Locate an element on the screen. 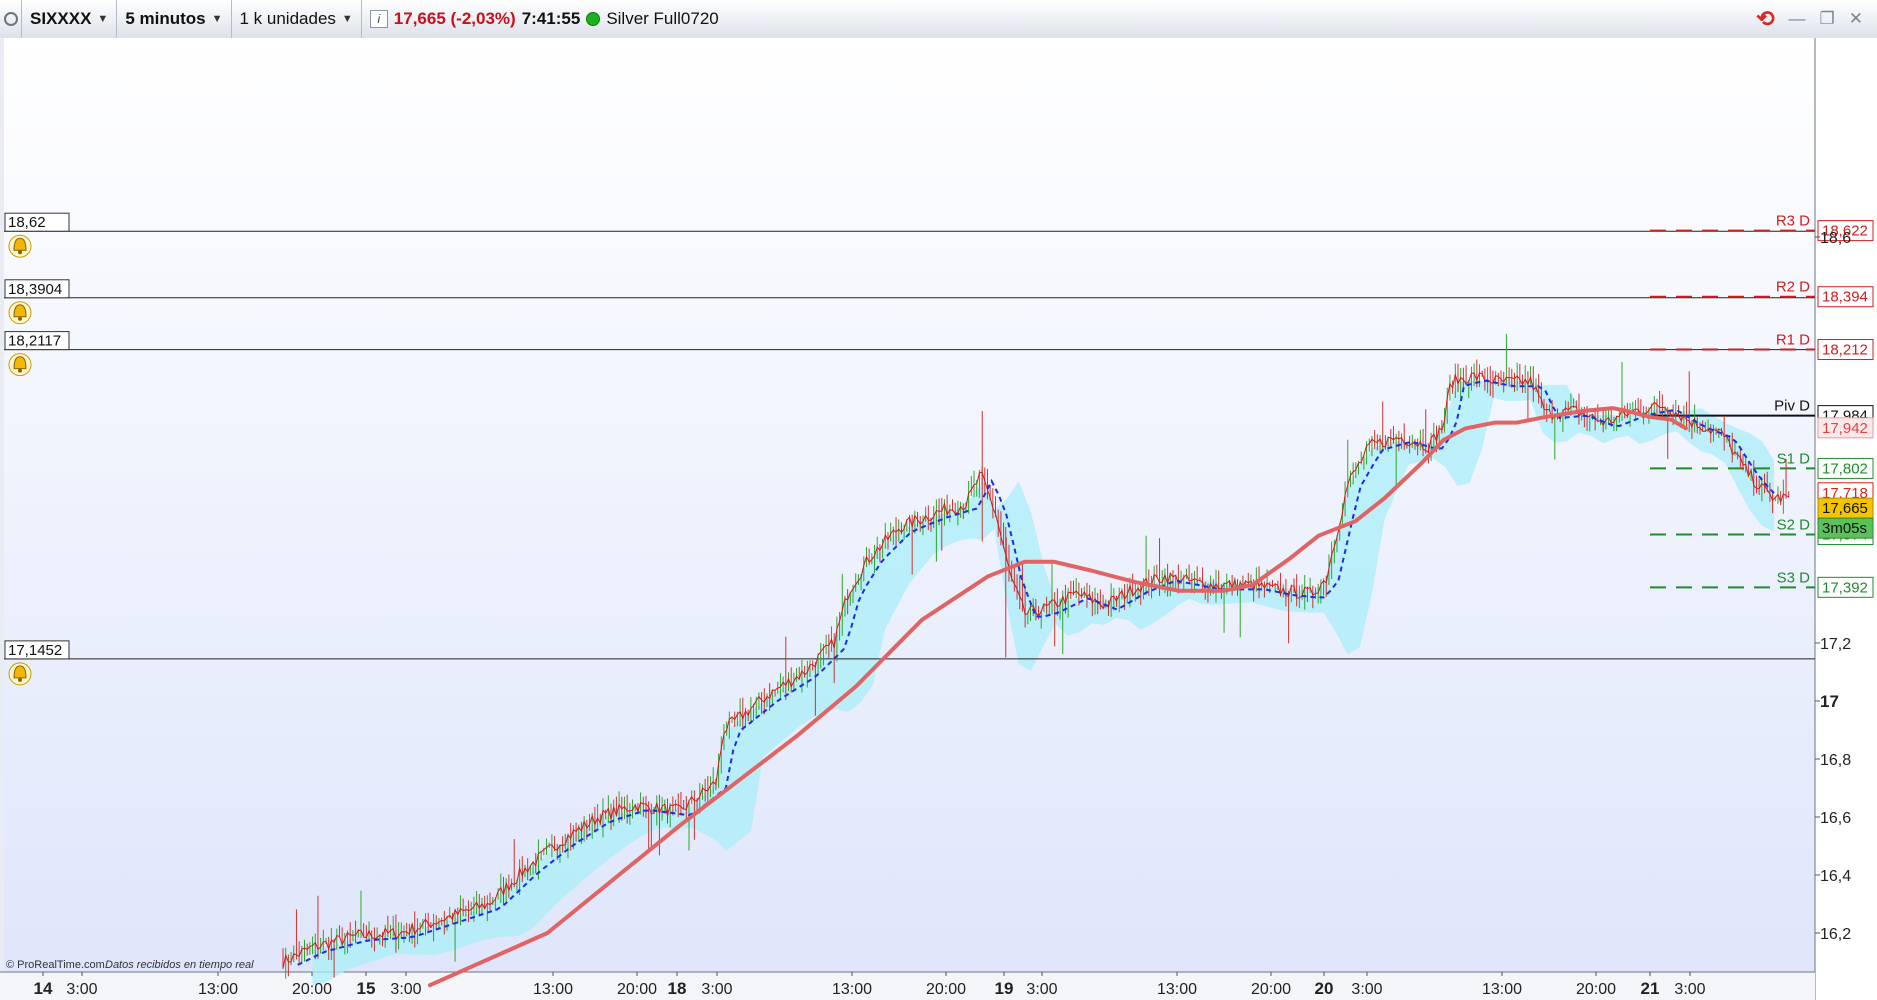 The height and width of the screenshot is (1000, 1877). connection-status-icon is located at coordinates (593, 19).